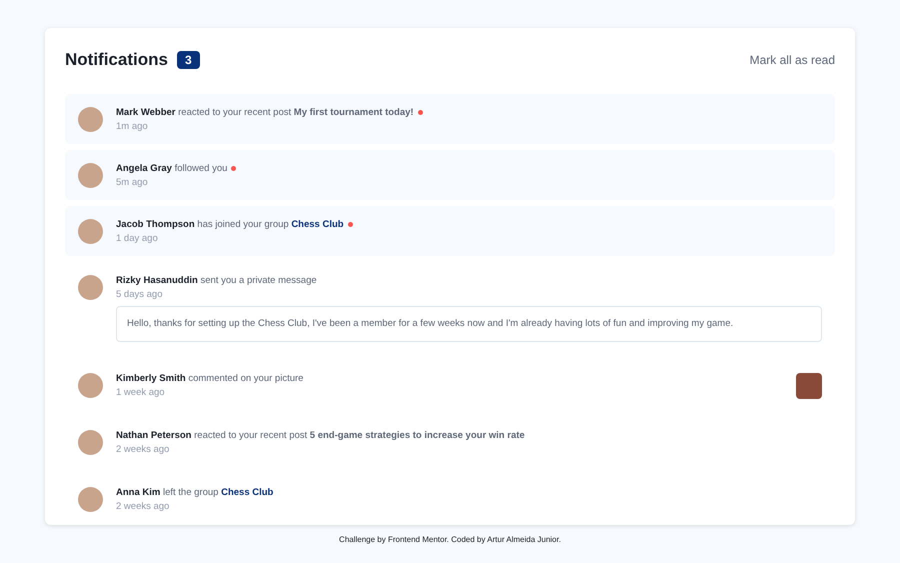 The height and width of the screenshot is (563, 900). Describe the element at coordinates (195, 493) in the screenshot. I see `notification-text: Anna Kim left the group Chess Club` at that location.